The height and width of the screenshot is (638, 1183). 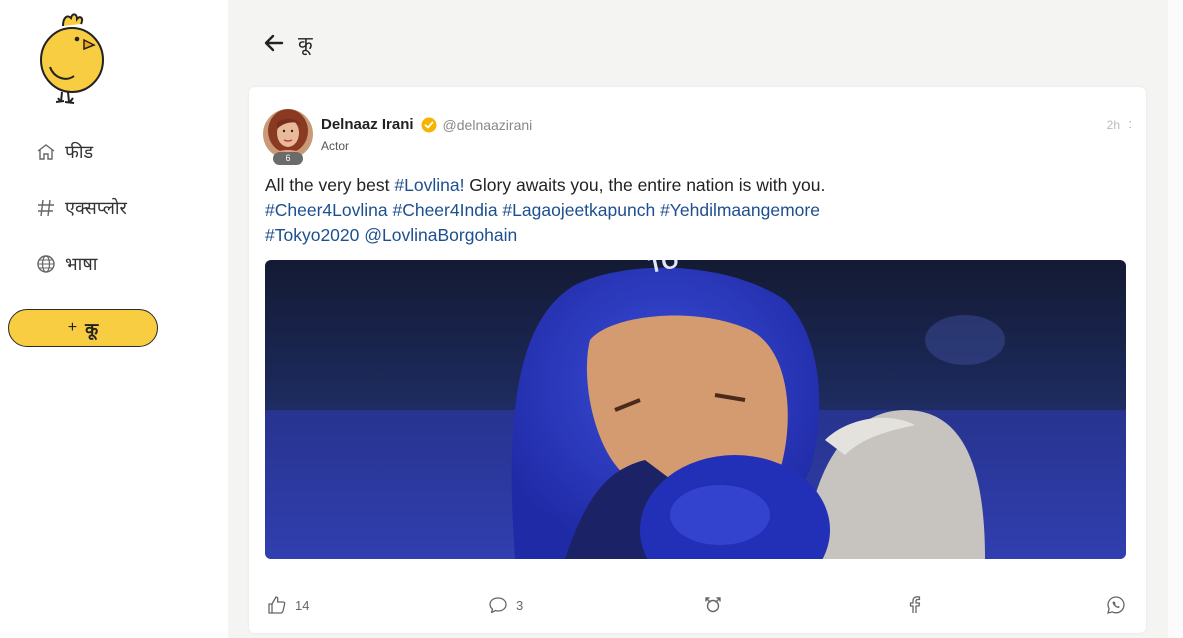 I want to click on hashtag-icon, so click(x=46, y=208).